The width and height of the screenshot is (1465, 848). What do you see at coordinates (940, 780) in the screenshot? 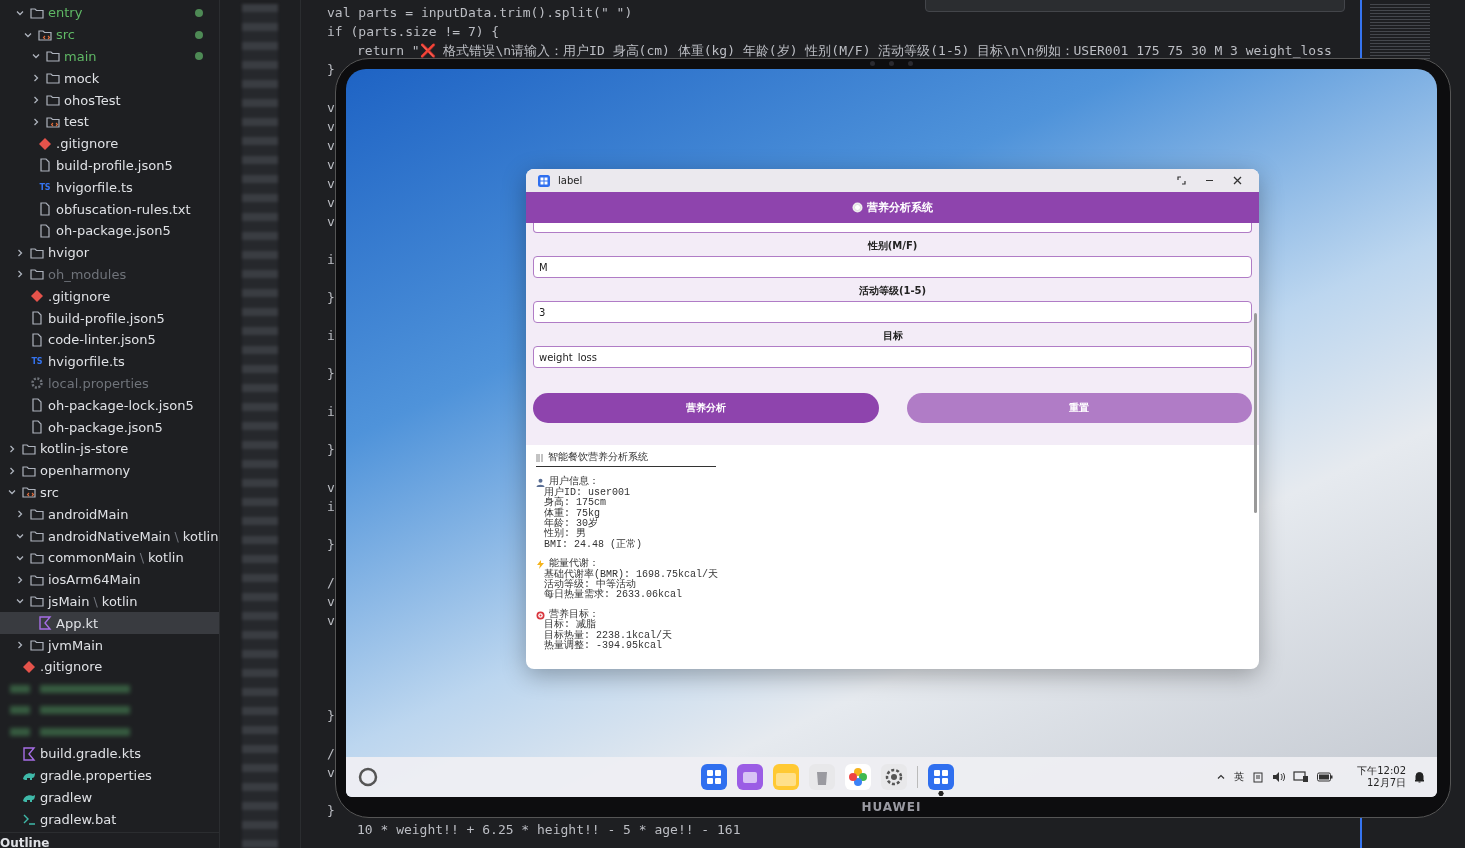
I see `dock-app-button` at bounding box center [940, 780].